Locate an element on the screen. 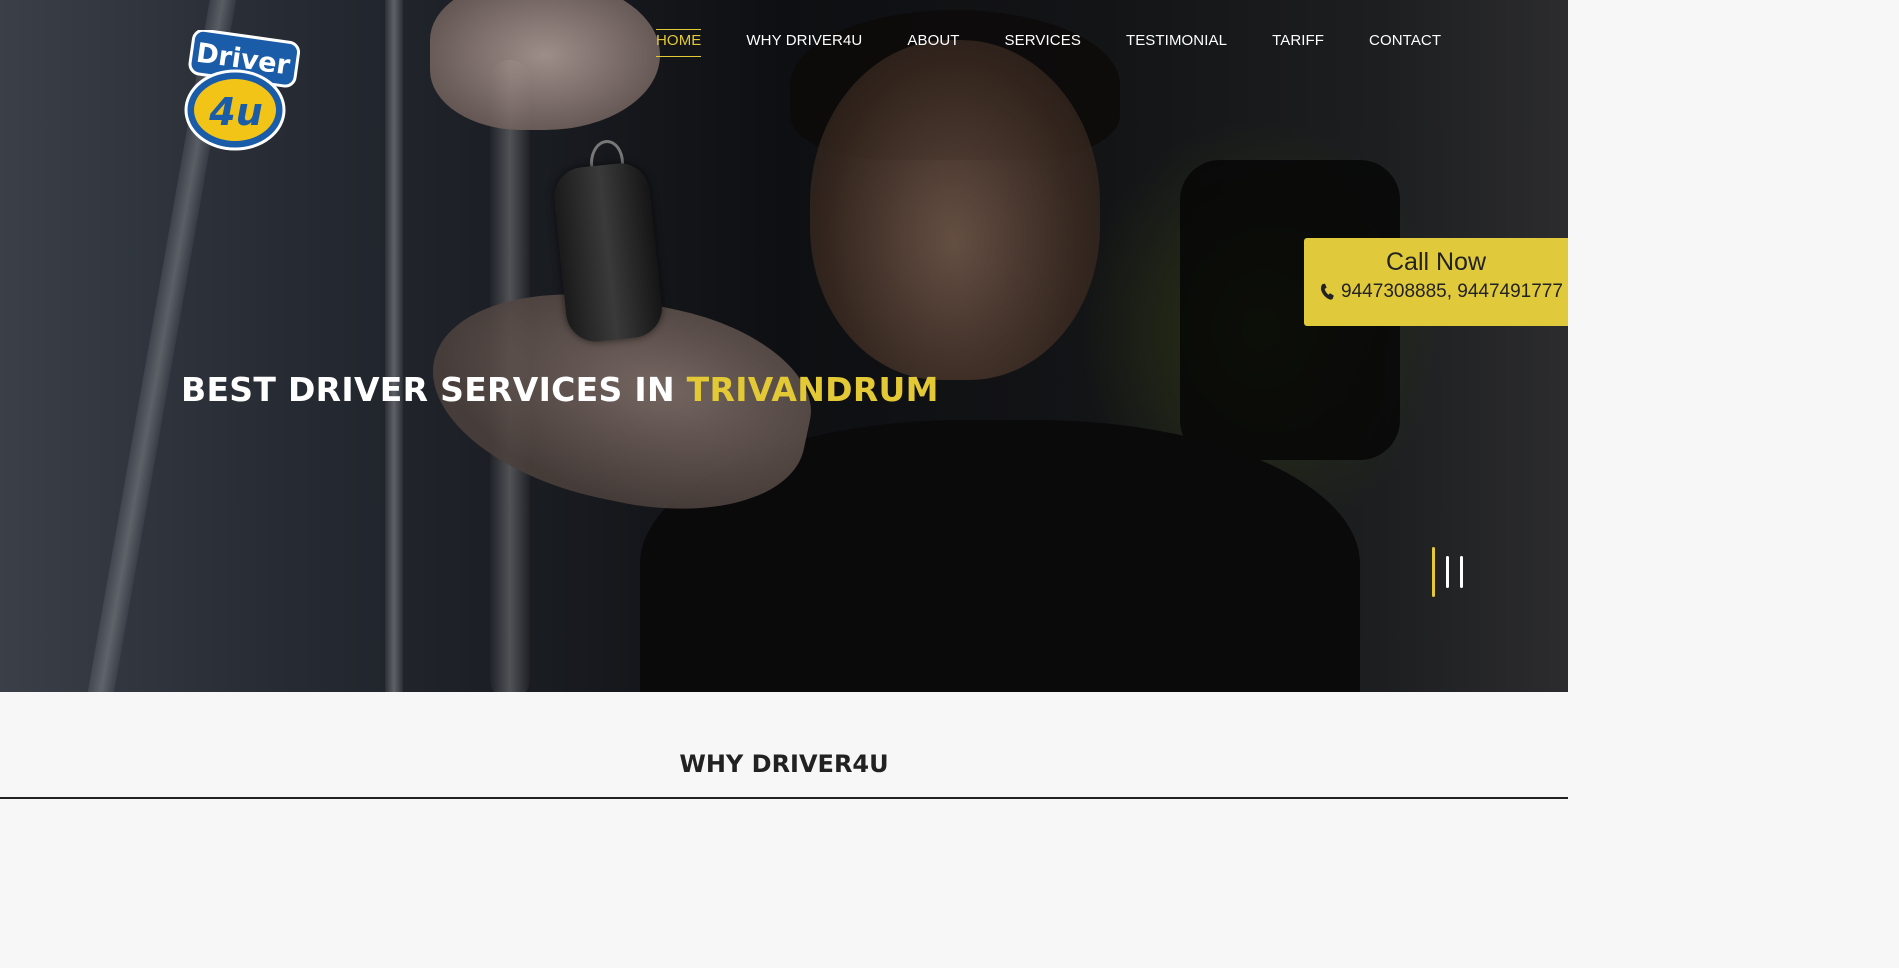 The image size is (1899, 968). page-bottom-border is located at coordinates (784, 798).